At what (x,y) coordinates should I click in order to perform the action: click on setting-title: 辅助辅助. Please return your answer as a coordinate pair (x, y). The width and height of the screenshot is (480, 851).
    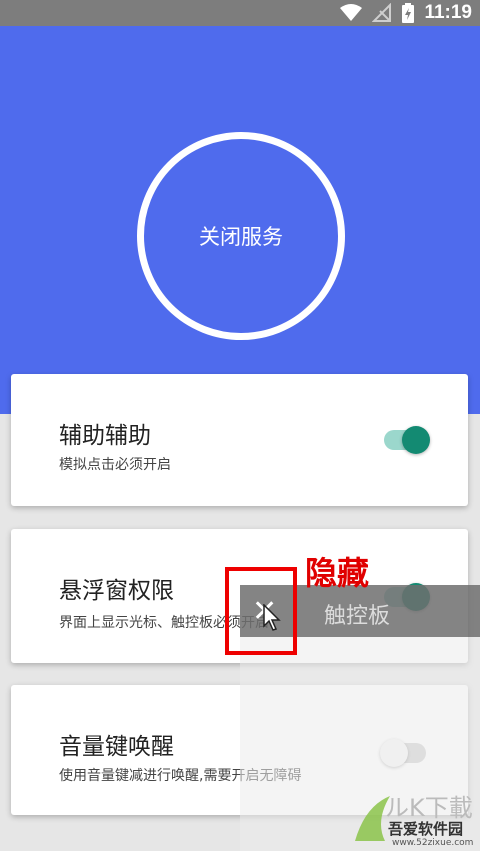
    Looking at the image, I should click on (105, 436).